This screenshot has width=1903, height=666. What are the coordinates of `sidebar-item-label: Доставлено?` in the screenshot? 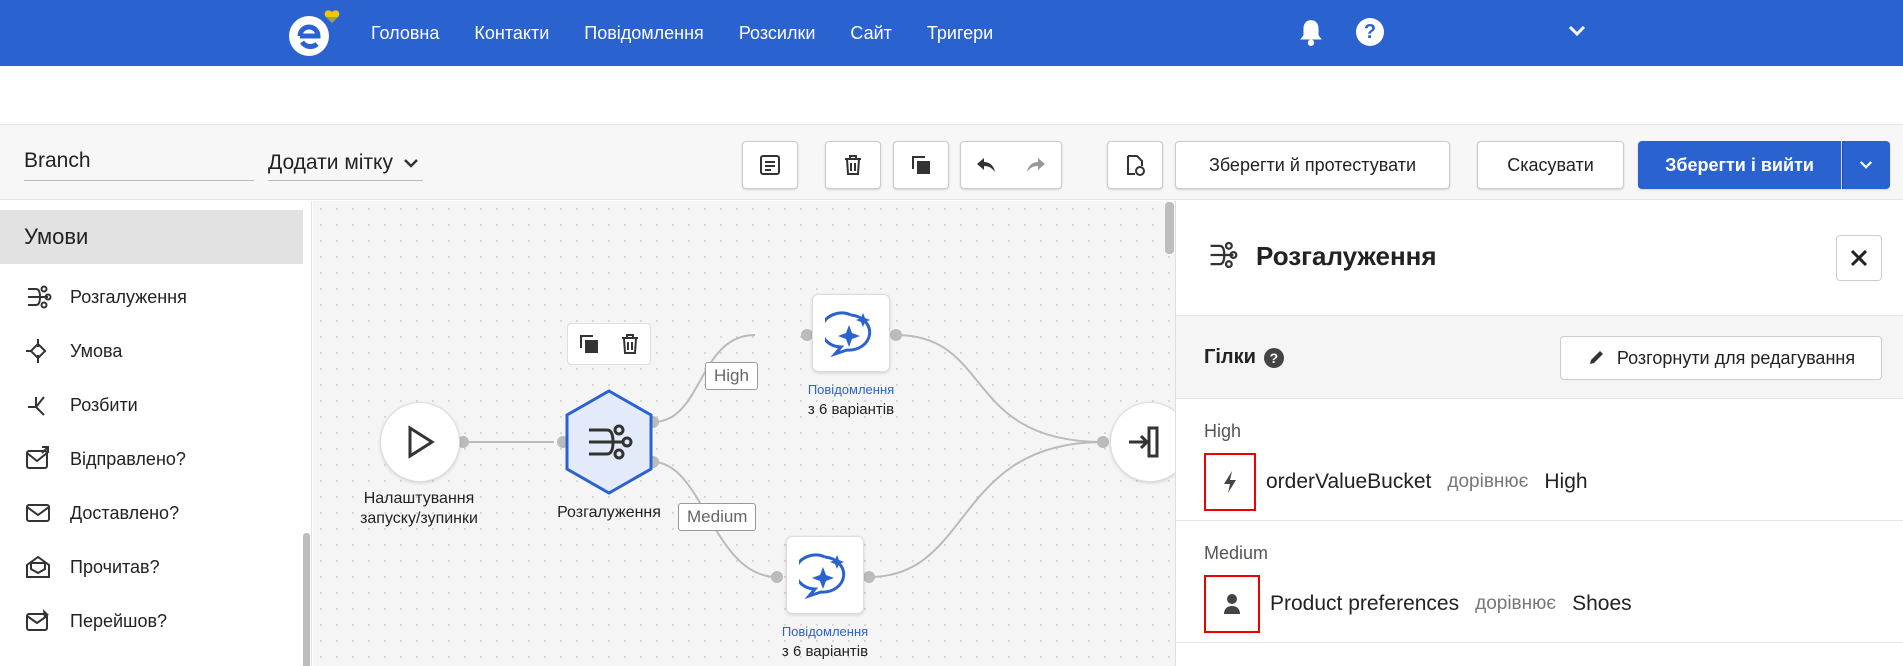 It's located at (125, 512).